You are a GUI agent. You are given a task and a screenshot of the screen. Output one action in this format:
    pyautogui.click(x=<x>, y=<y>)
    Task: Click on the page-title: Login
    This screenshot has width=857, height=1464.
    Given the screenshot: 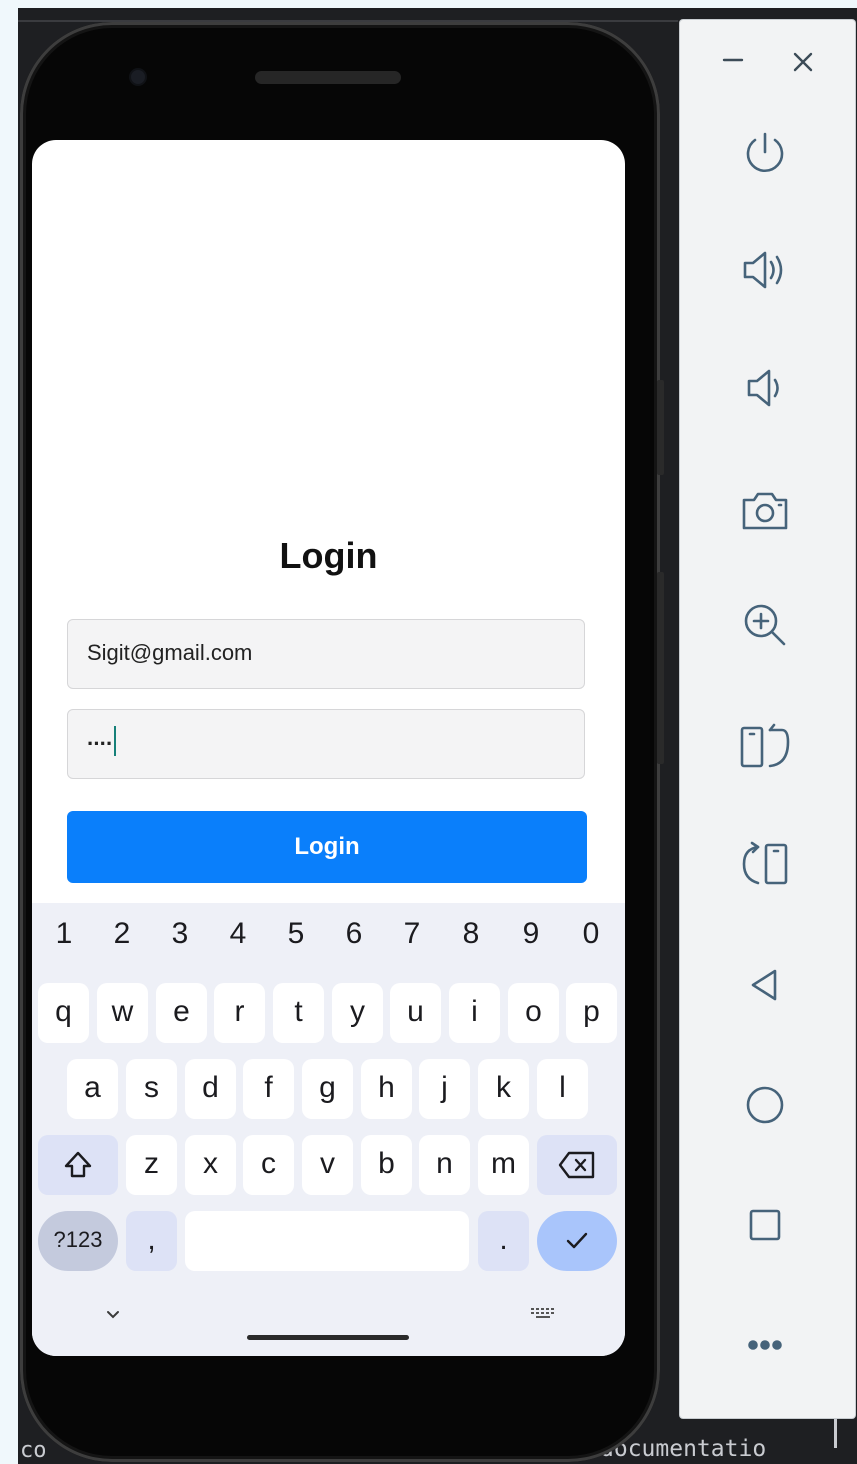 What is the action you would take?
    pyautogui.click(x=328, y=555)
    